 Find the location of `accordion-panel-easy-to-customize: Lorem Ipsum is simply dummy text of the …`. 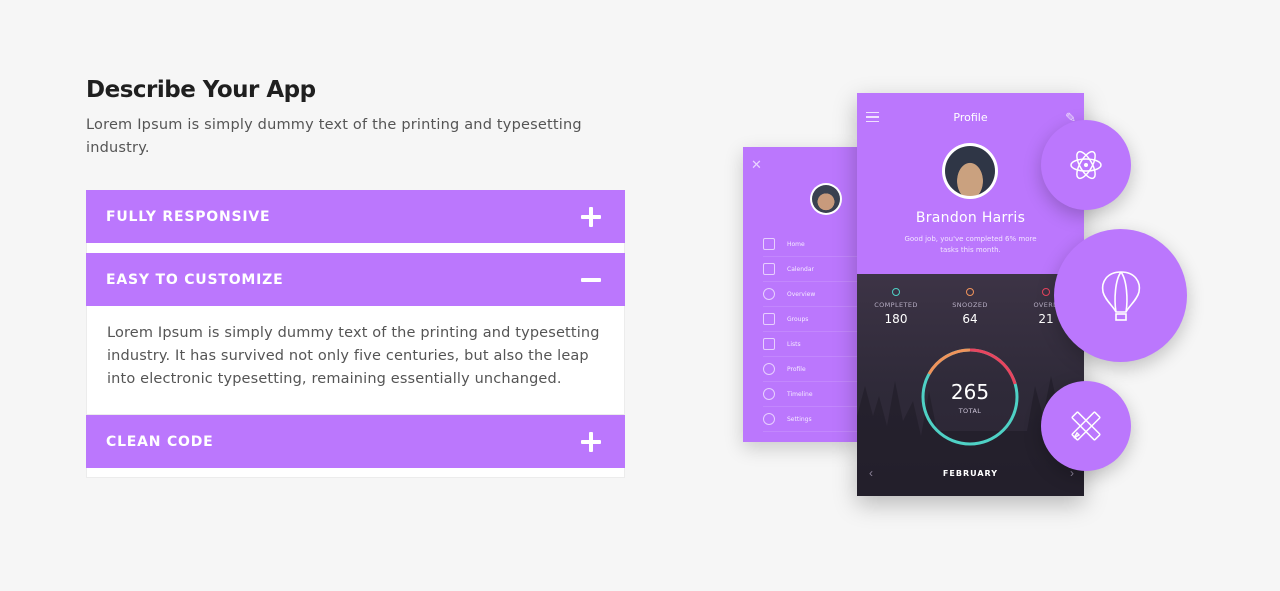

accordion-panel-easy-to-customize: Lorem Ipsum is simply dummy text of the … is located at coordinates (355, 360).